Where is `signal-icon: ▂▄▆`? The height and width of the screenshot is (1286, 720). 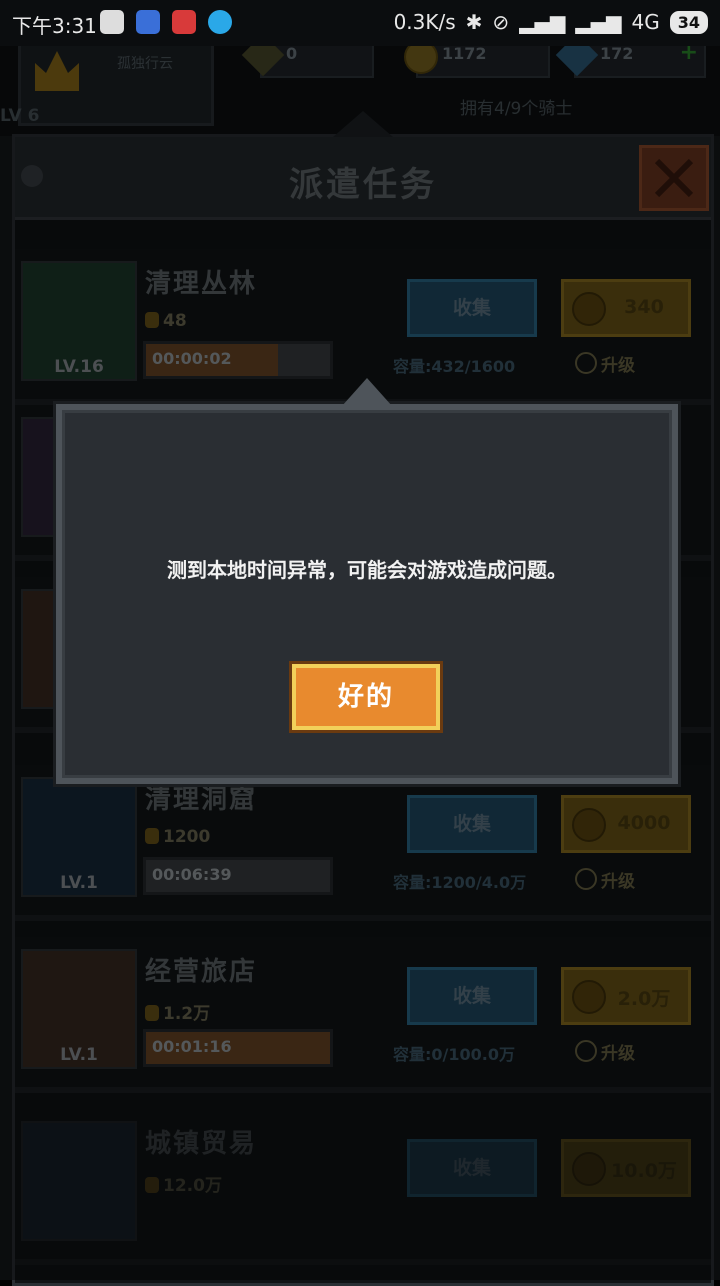
signal-icon: ▂▄▆ is located at coordinates (542, 22).